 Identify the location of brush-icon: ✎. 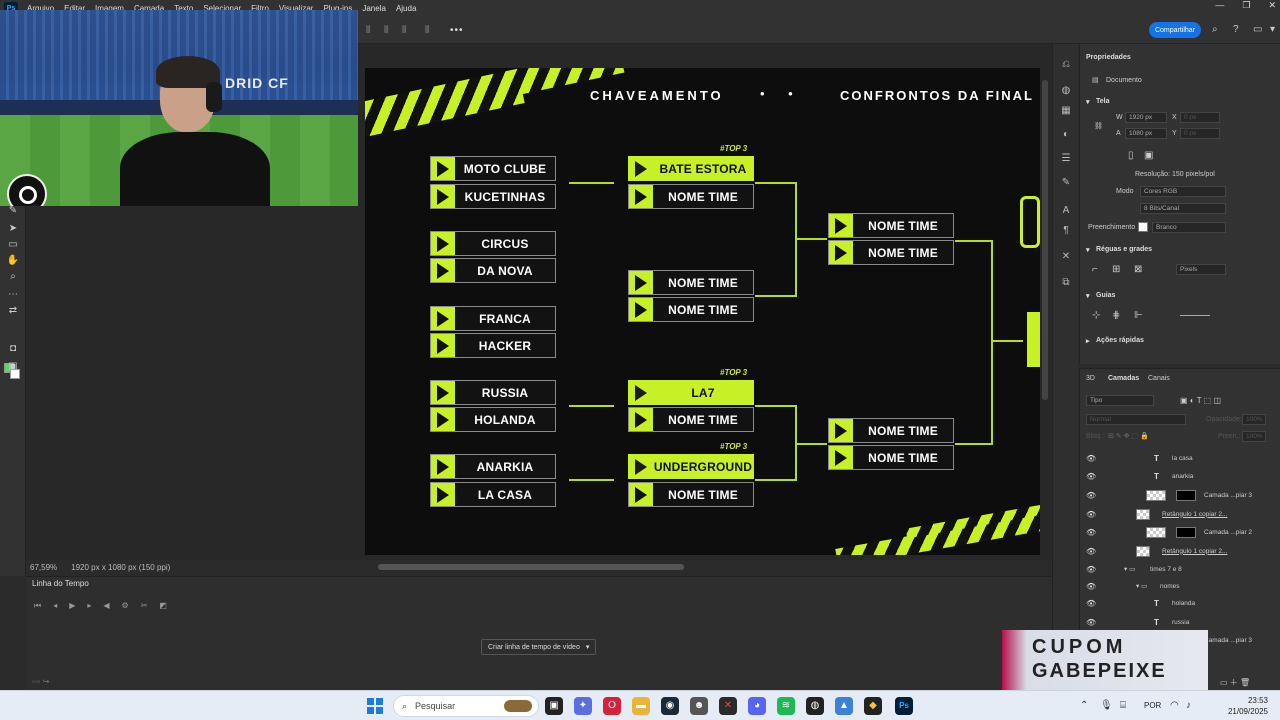
(1066, 183).